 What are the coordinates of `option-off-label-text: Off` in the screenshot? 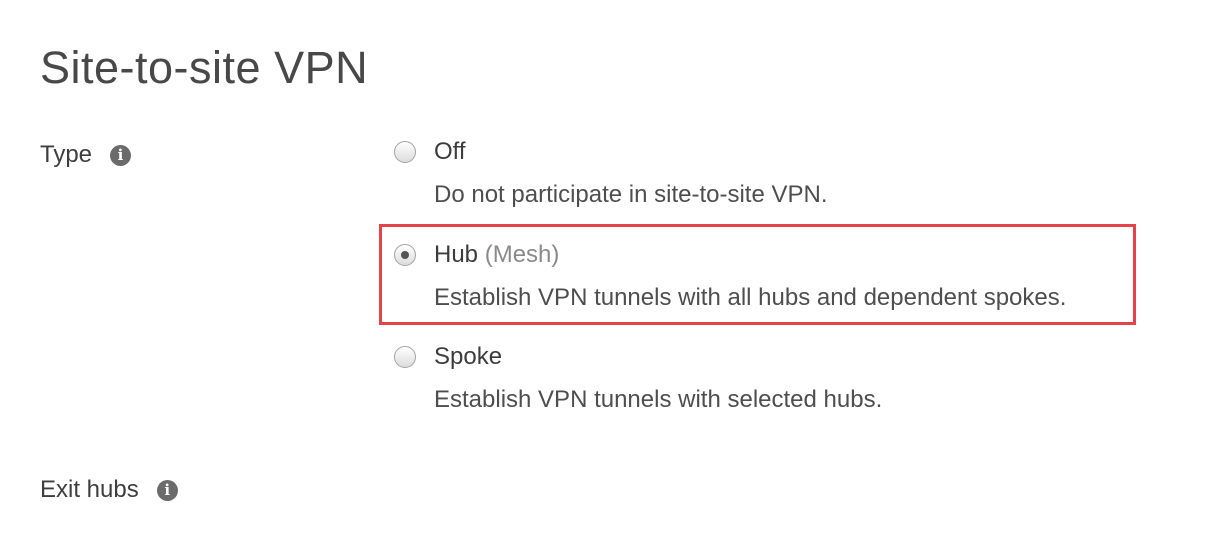 It's located at (450, 151).